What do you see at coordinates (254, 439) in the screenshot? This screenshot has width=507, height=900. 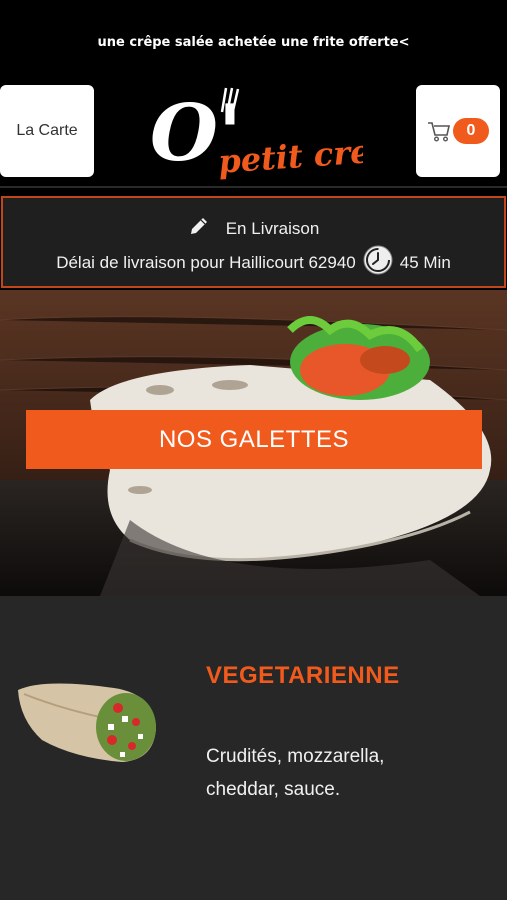 I see `nos-galettes-button: NOS GALETTES` at bounding box center [254, 439].